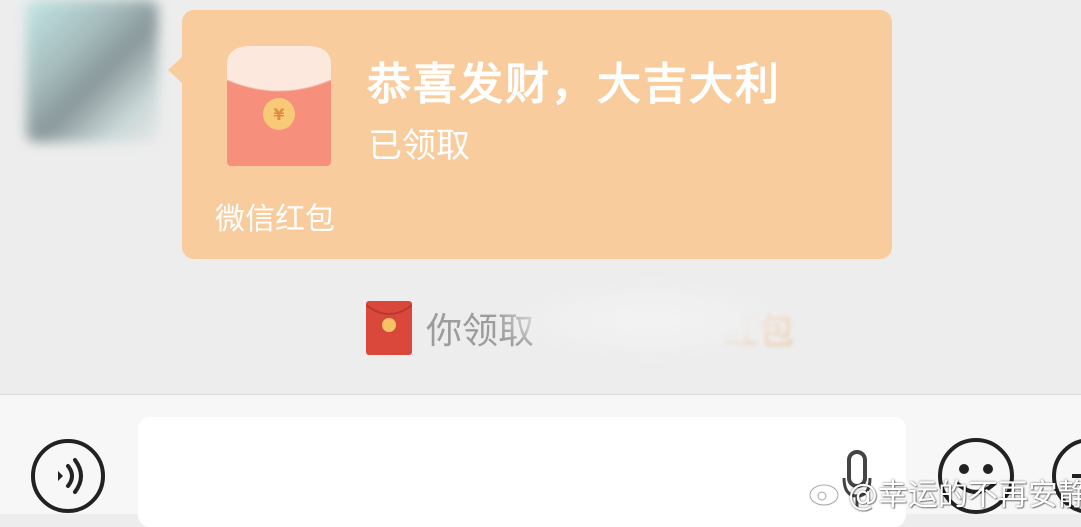 The height and width of the screenshot is (527, 1081). What do you see at coordinates (825, 493) in the screenshot?
I see `weibo-logo-icon` at bounding box center [825, 493].